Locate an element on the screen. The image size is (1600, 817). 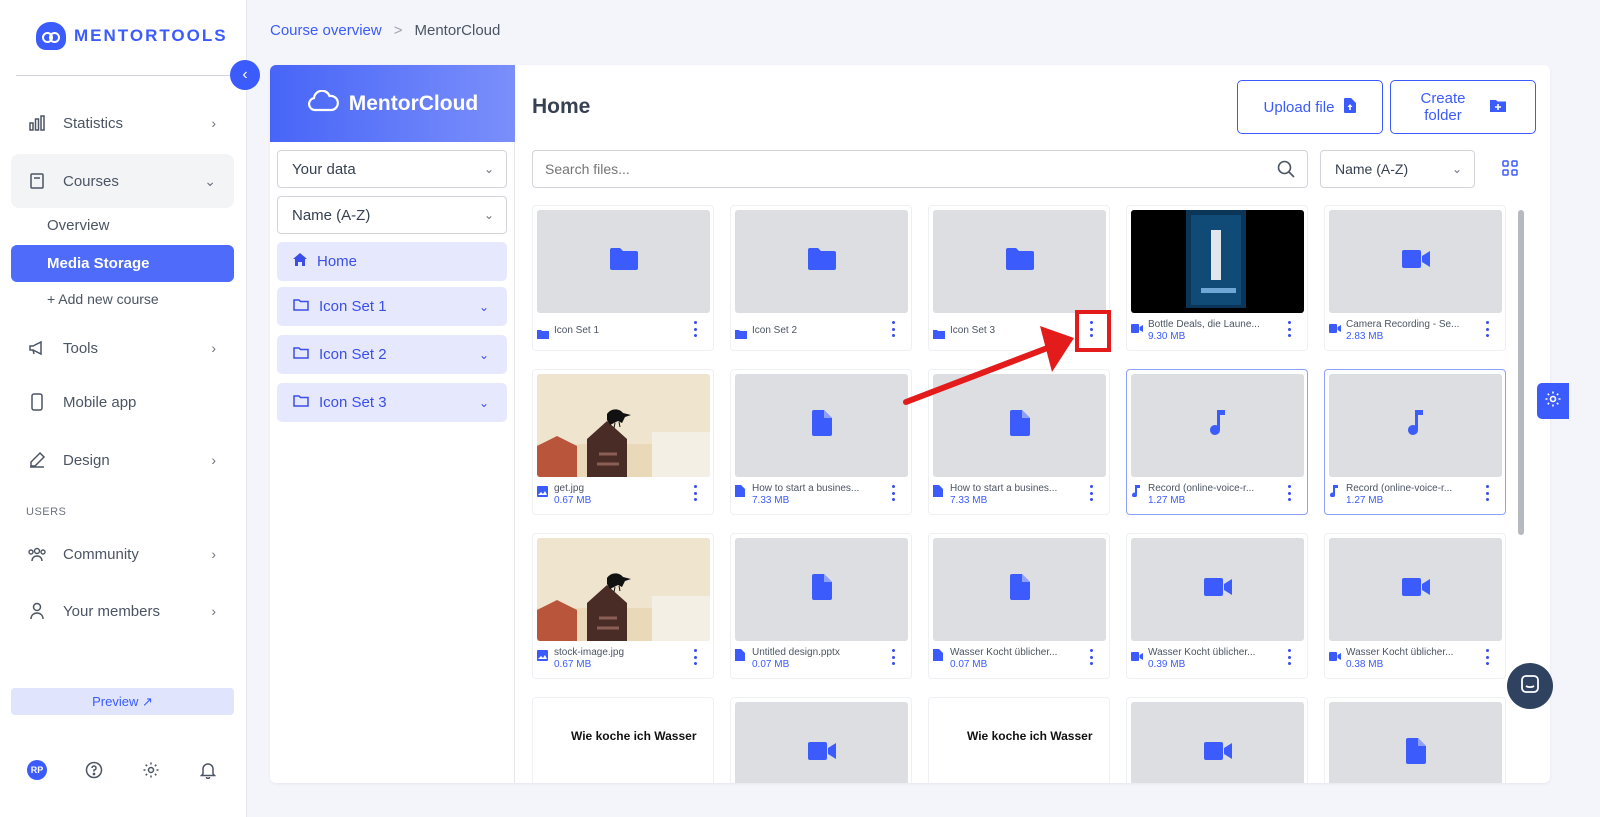
settings-tab-button is located at coordinates (1553, 401).